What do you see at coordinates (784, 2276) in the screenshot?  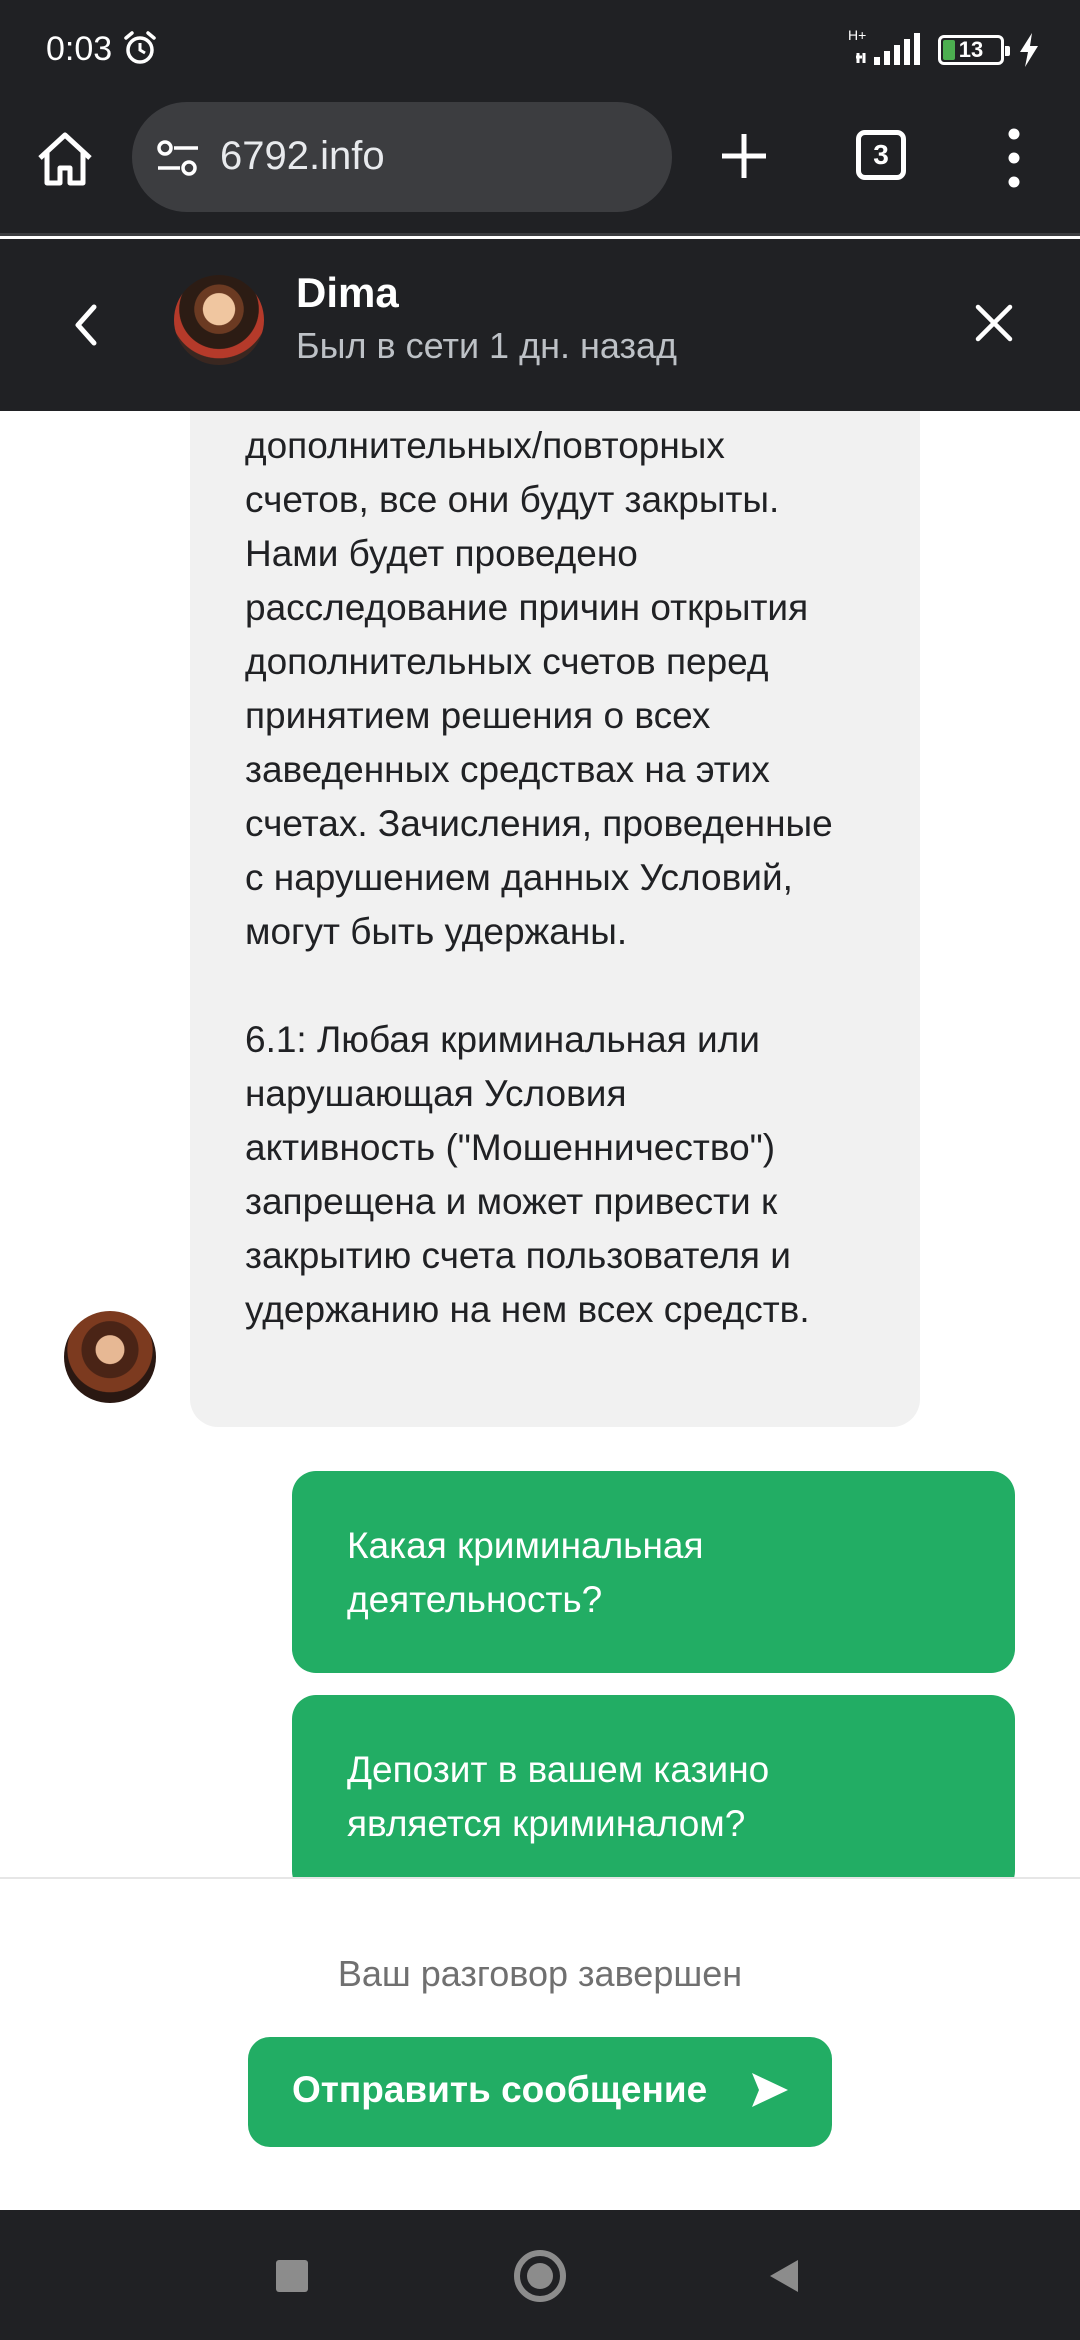 I see `back-nav-icon` at bounding box center [784, 2276].